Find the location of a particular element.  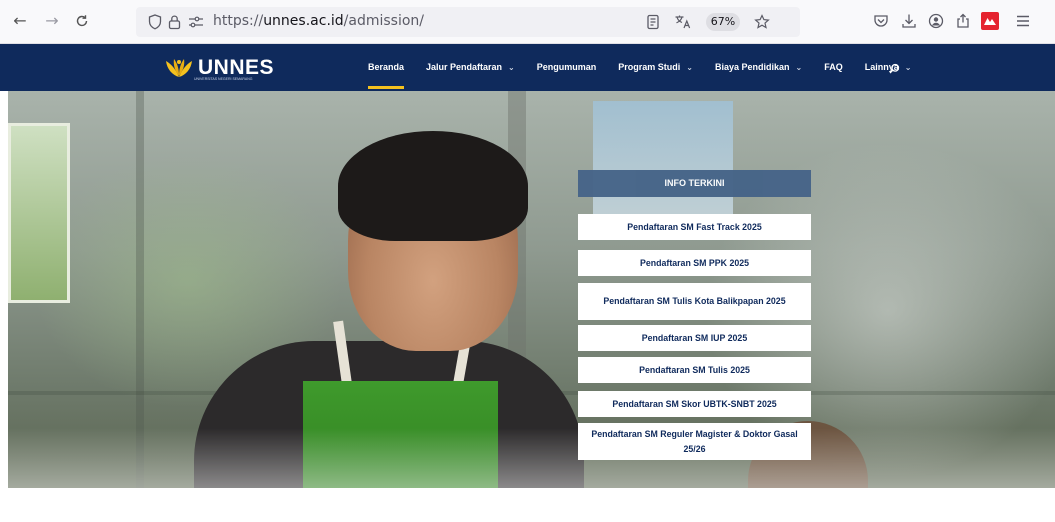

menu-item-label: FAQ is located at coordinates (833, 67).